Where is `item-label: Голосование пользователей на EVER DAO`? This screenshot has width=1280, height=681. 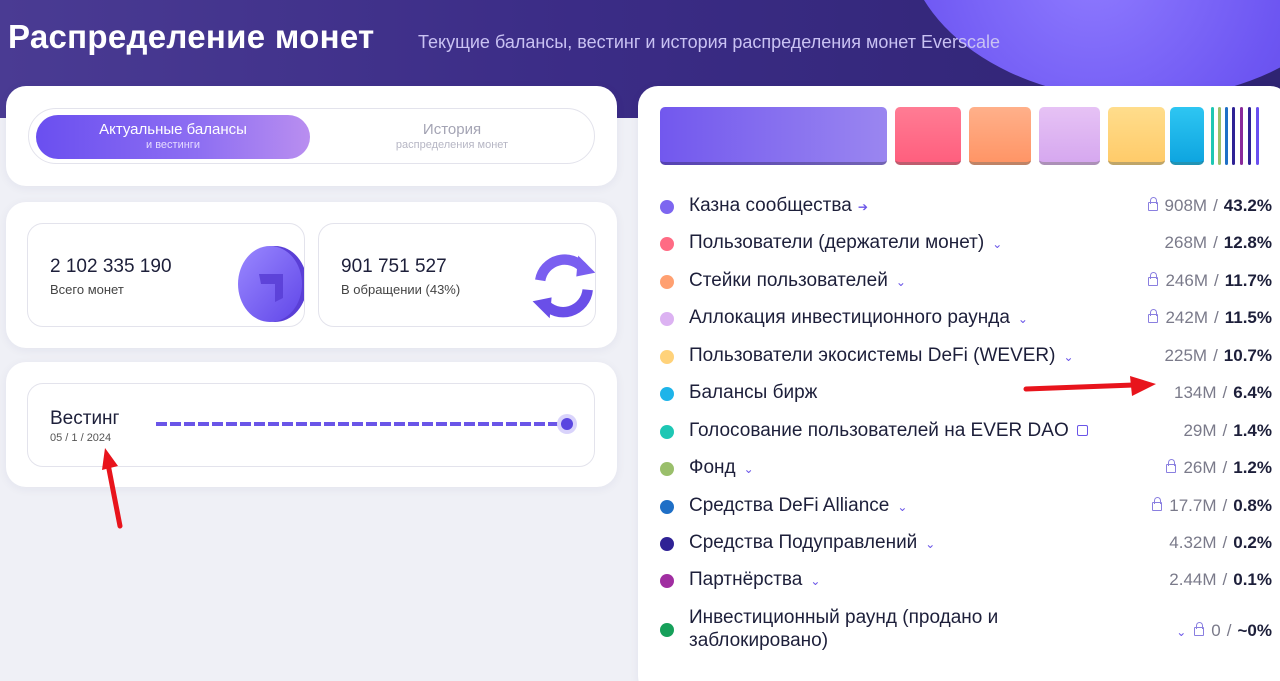
item-label: Голосование пользователей на EVER DAO is located at coordinates (879, 430).